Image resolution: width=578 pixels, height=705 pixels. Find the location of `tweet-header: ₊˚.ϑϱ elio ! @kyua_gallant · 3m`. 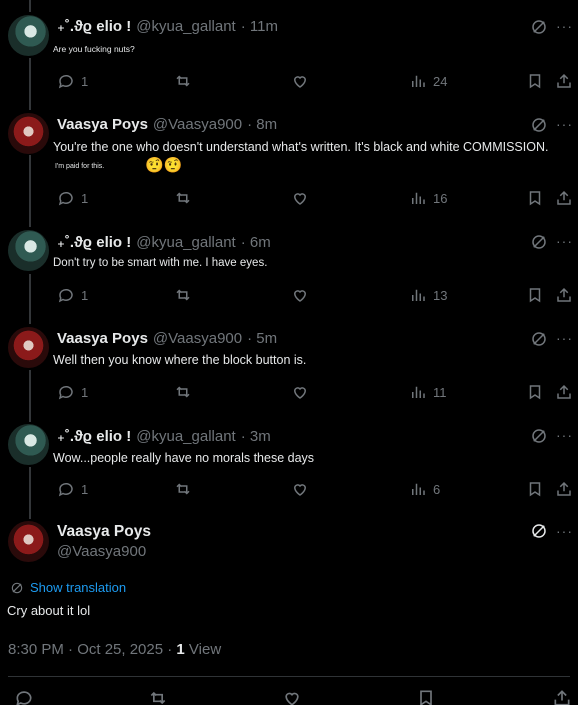

tweet-header: ₊˚.ϑϱ elio ! @kyua_gallant · 3m is located at coordinates (164, 436).